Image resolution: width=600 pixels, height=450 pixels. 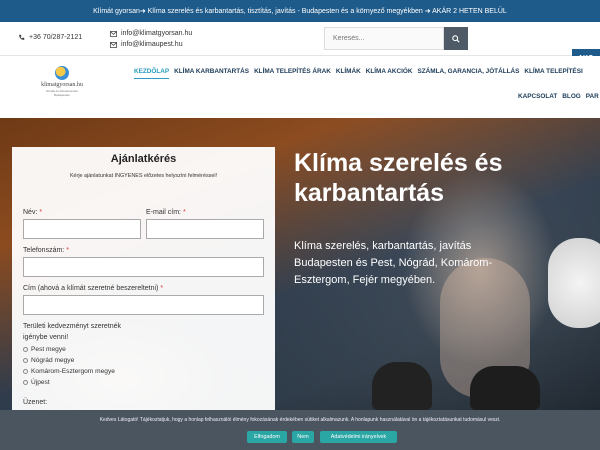 What do you see at coordinates (157, 33) in the screenshot?
I see `email-text-1: info@klimatgyorsan.hu` at bounding box center [157, 33].